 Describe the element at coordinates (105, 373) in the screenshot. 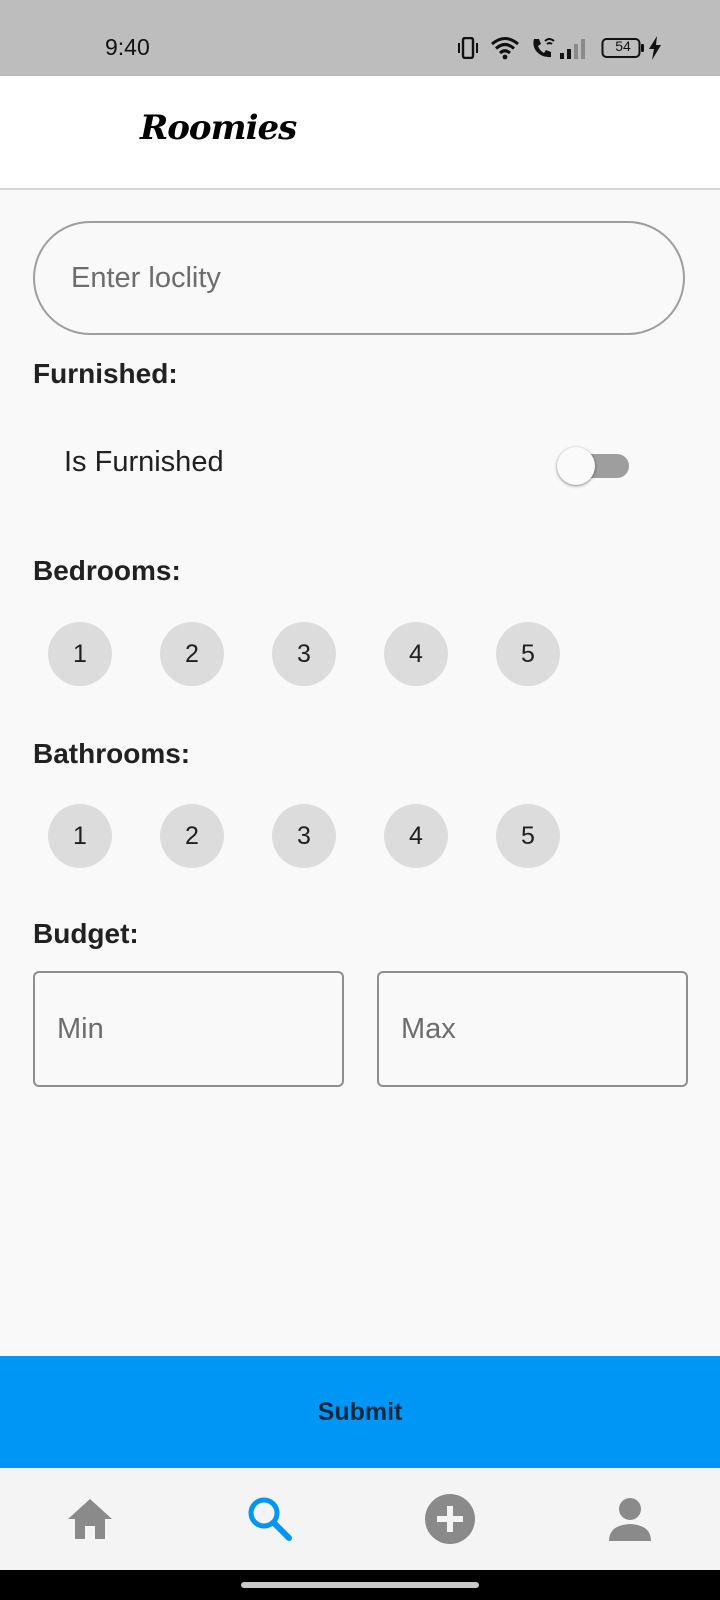

I see `furnished-label: Furnished:` at that location.